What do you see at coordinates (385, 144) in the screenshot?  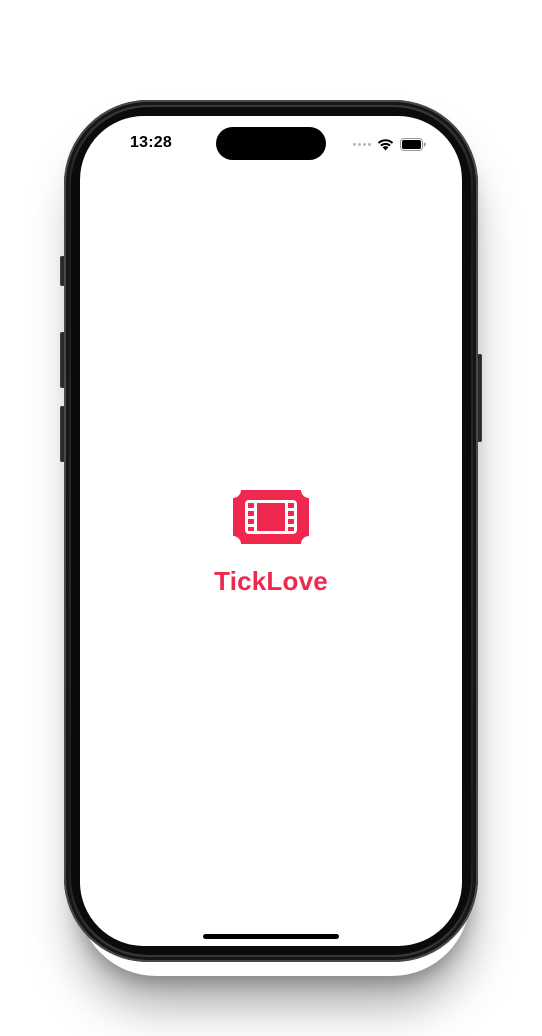 I see `wifi-icon` at bounding box center [385, 144].